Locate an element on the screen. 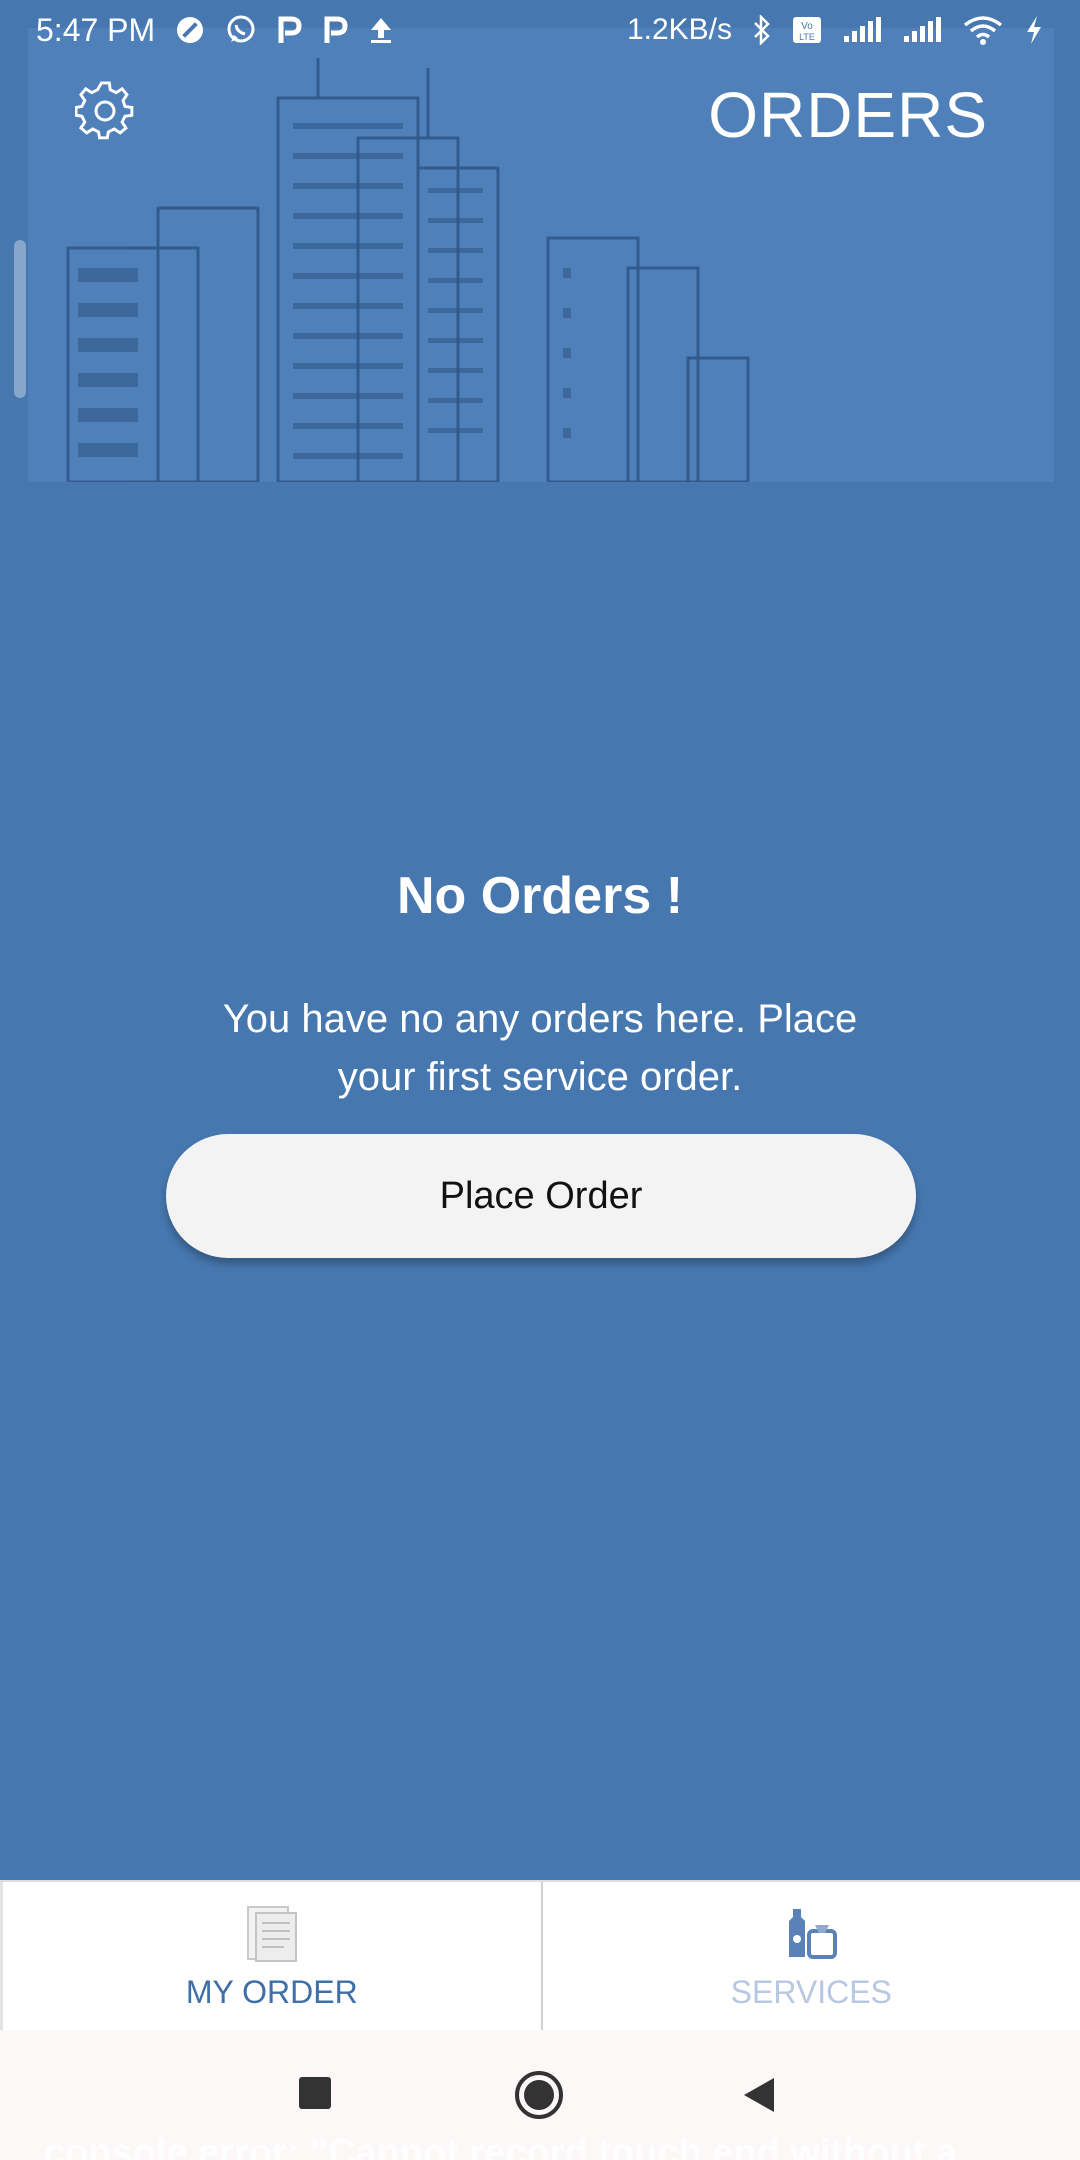 This screenshot has width=1080, height=2160. home-button is located at coordinates (539, 2097).